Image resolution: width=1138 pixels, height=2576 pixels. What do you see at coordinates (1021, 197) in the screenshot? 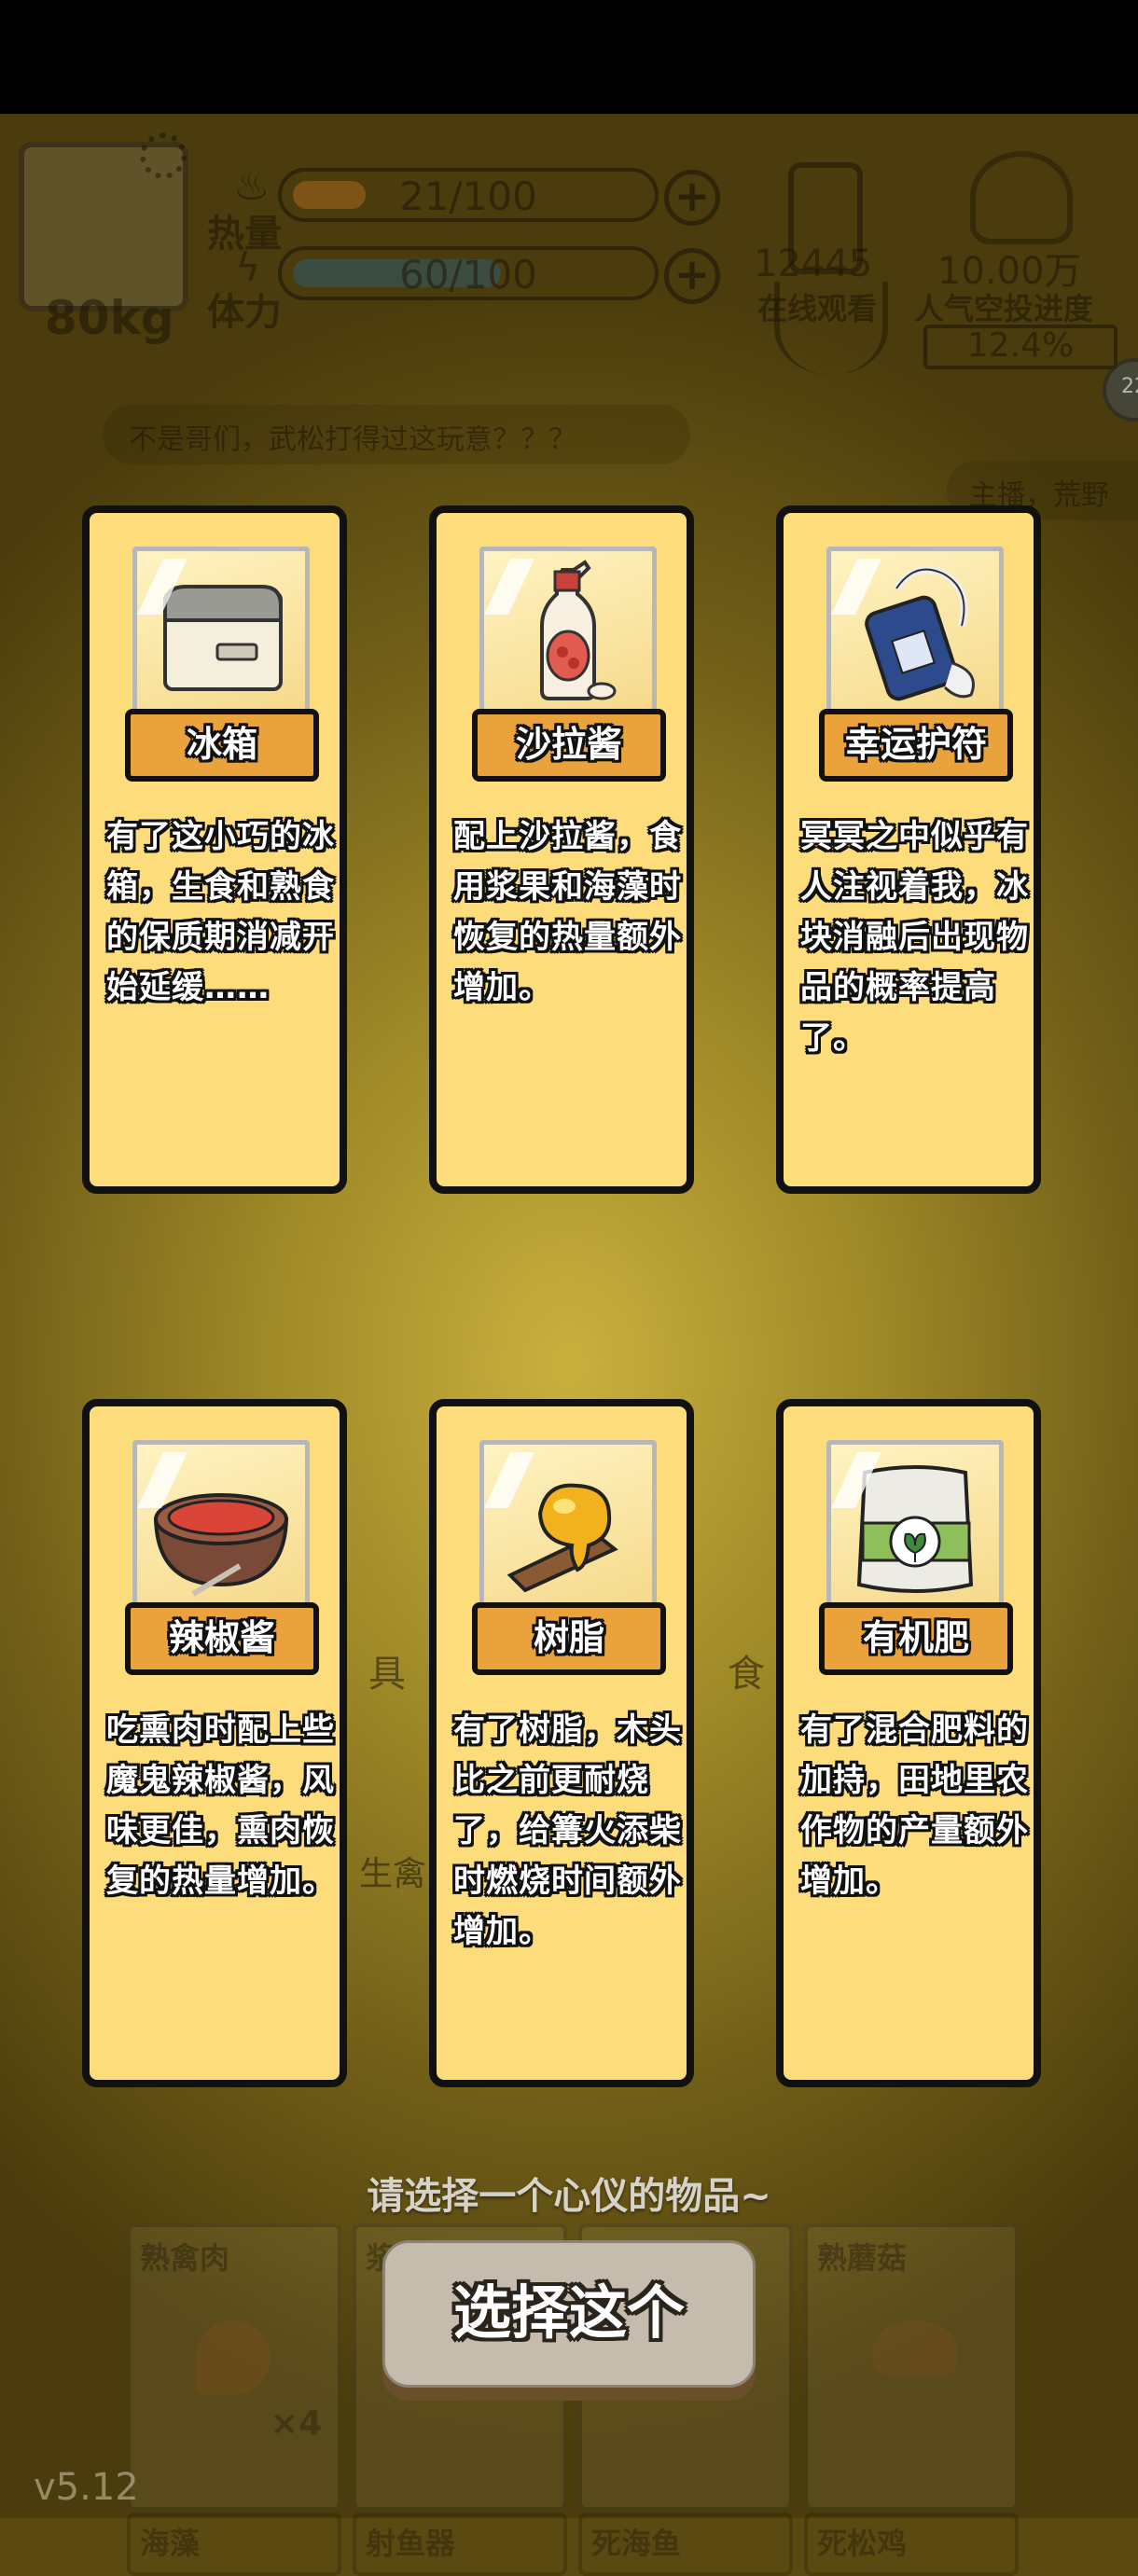
I see `gift-icon` at bounding box center [1021, 197].